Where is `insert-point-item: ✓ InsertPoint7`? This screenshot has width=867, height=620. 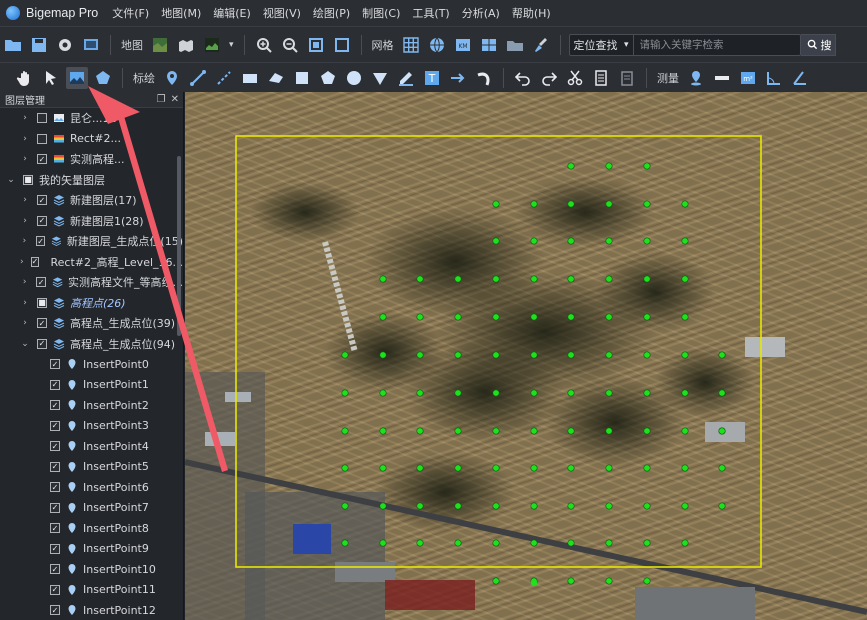 insert-point-item: ✓ InsertPoint7 is located at coordinates (91, 508).